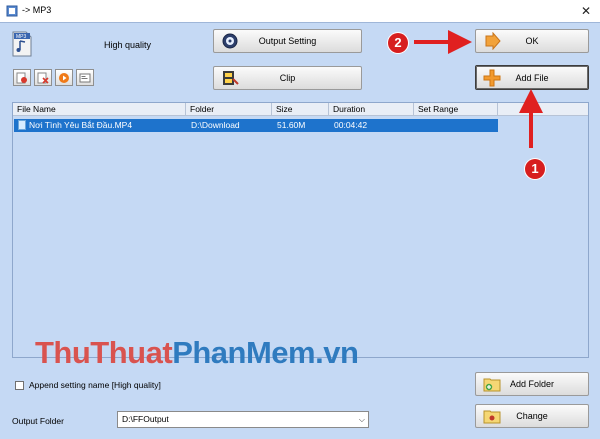  What do you see at coordinates (37, 10) in the screenshot?
I see `window-title: -> MP3` at bounding box center [37, 10].